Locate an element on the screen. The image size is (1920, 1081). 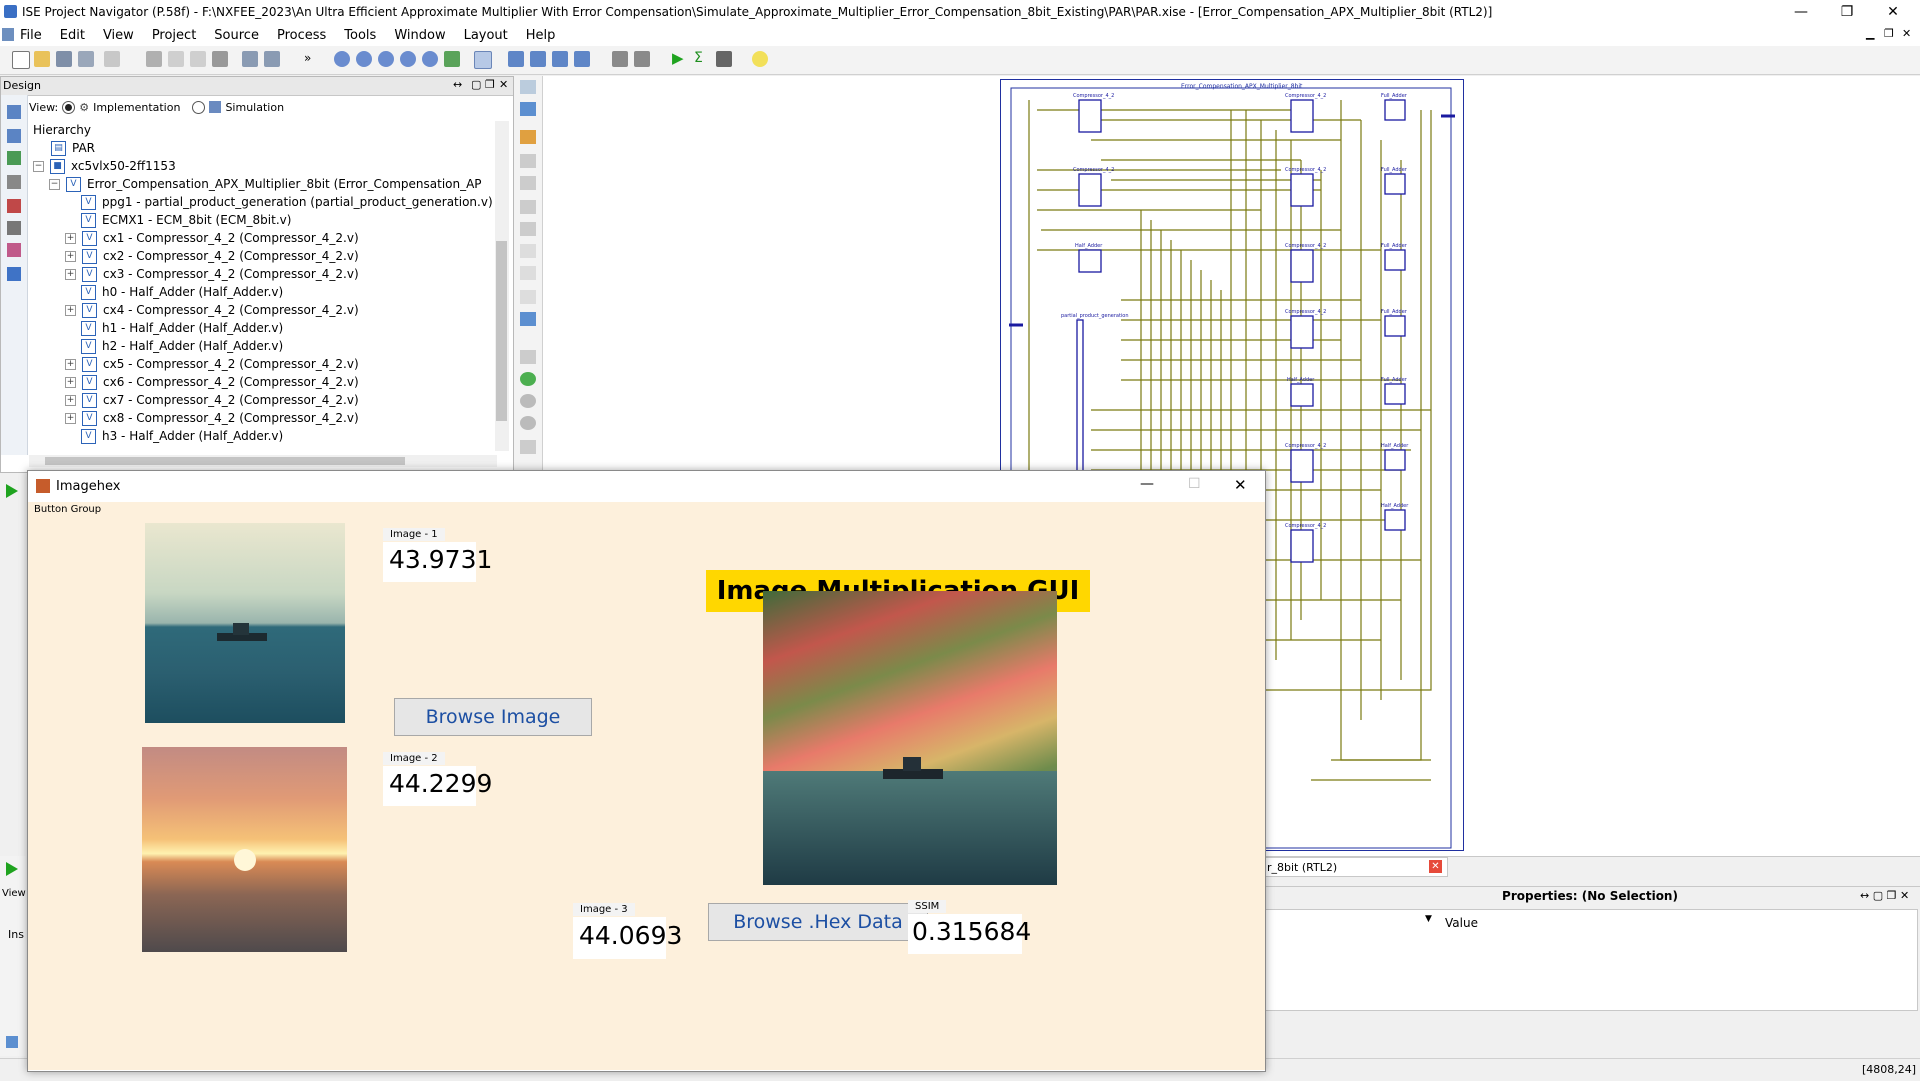
zoom-area-icon is located at coordinates (408, 59).